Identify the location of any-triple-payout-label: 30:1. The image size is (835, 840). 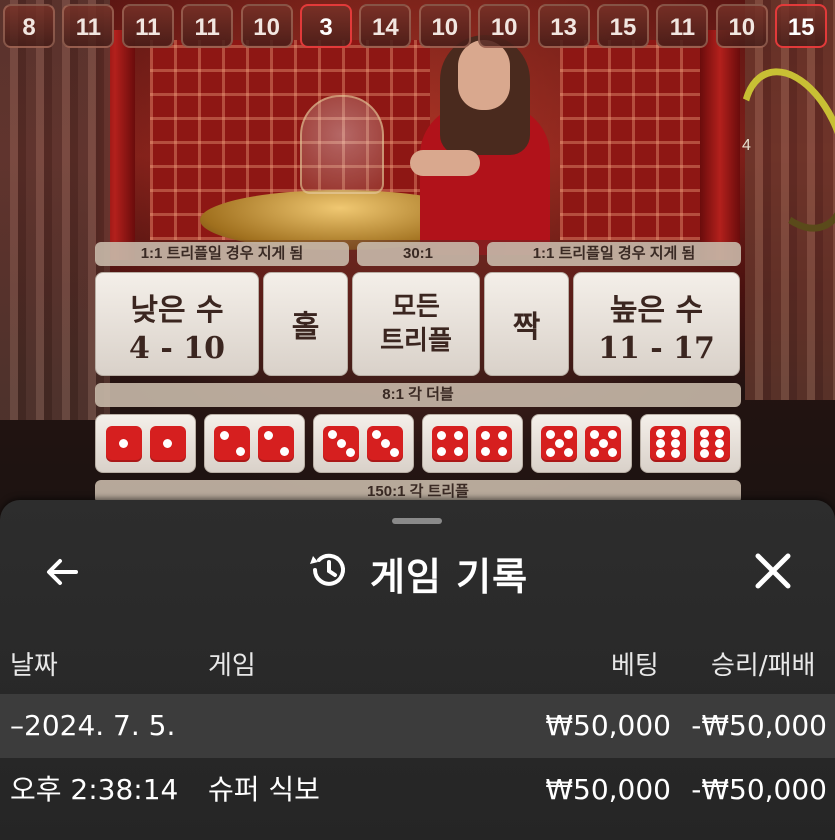
(418, 254).